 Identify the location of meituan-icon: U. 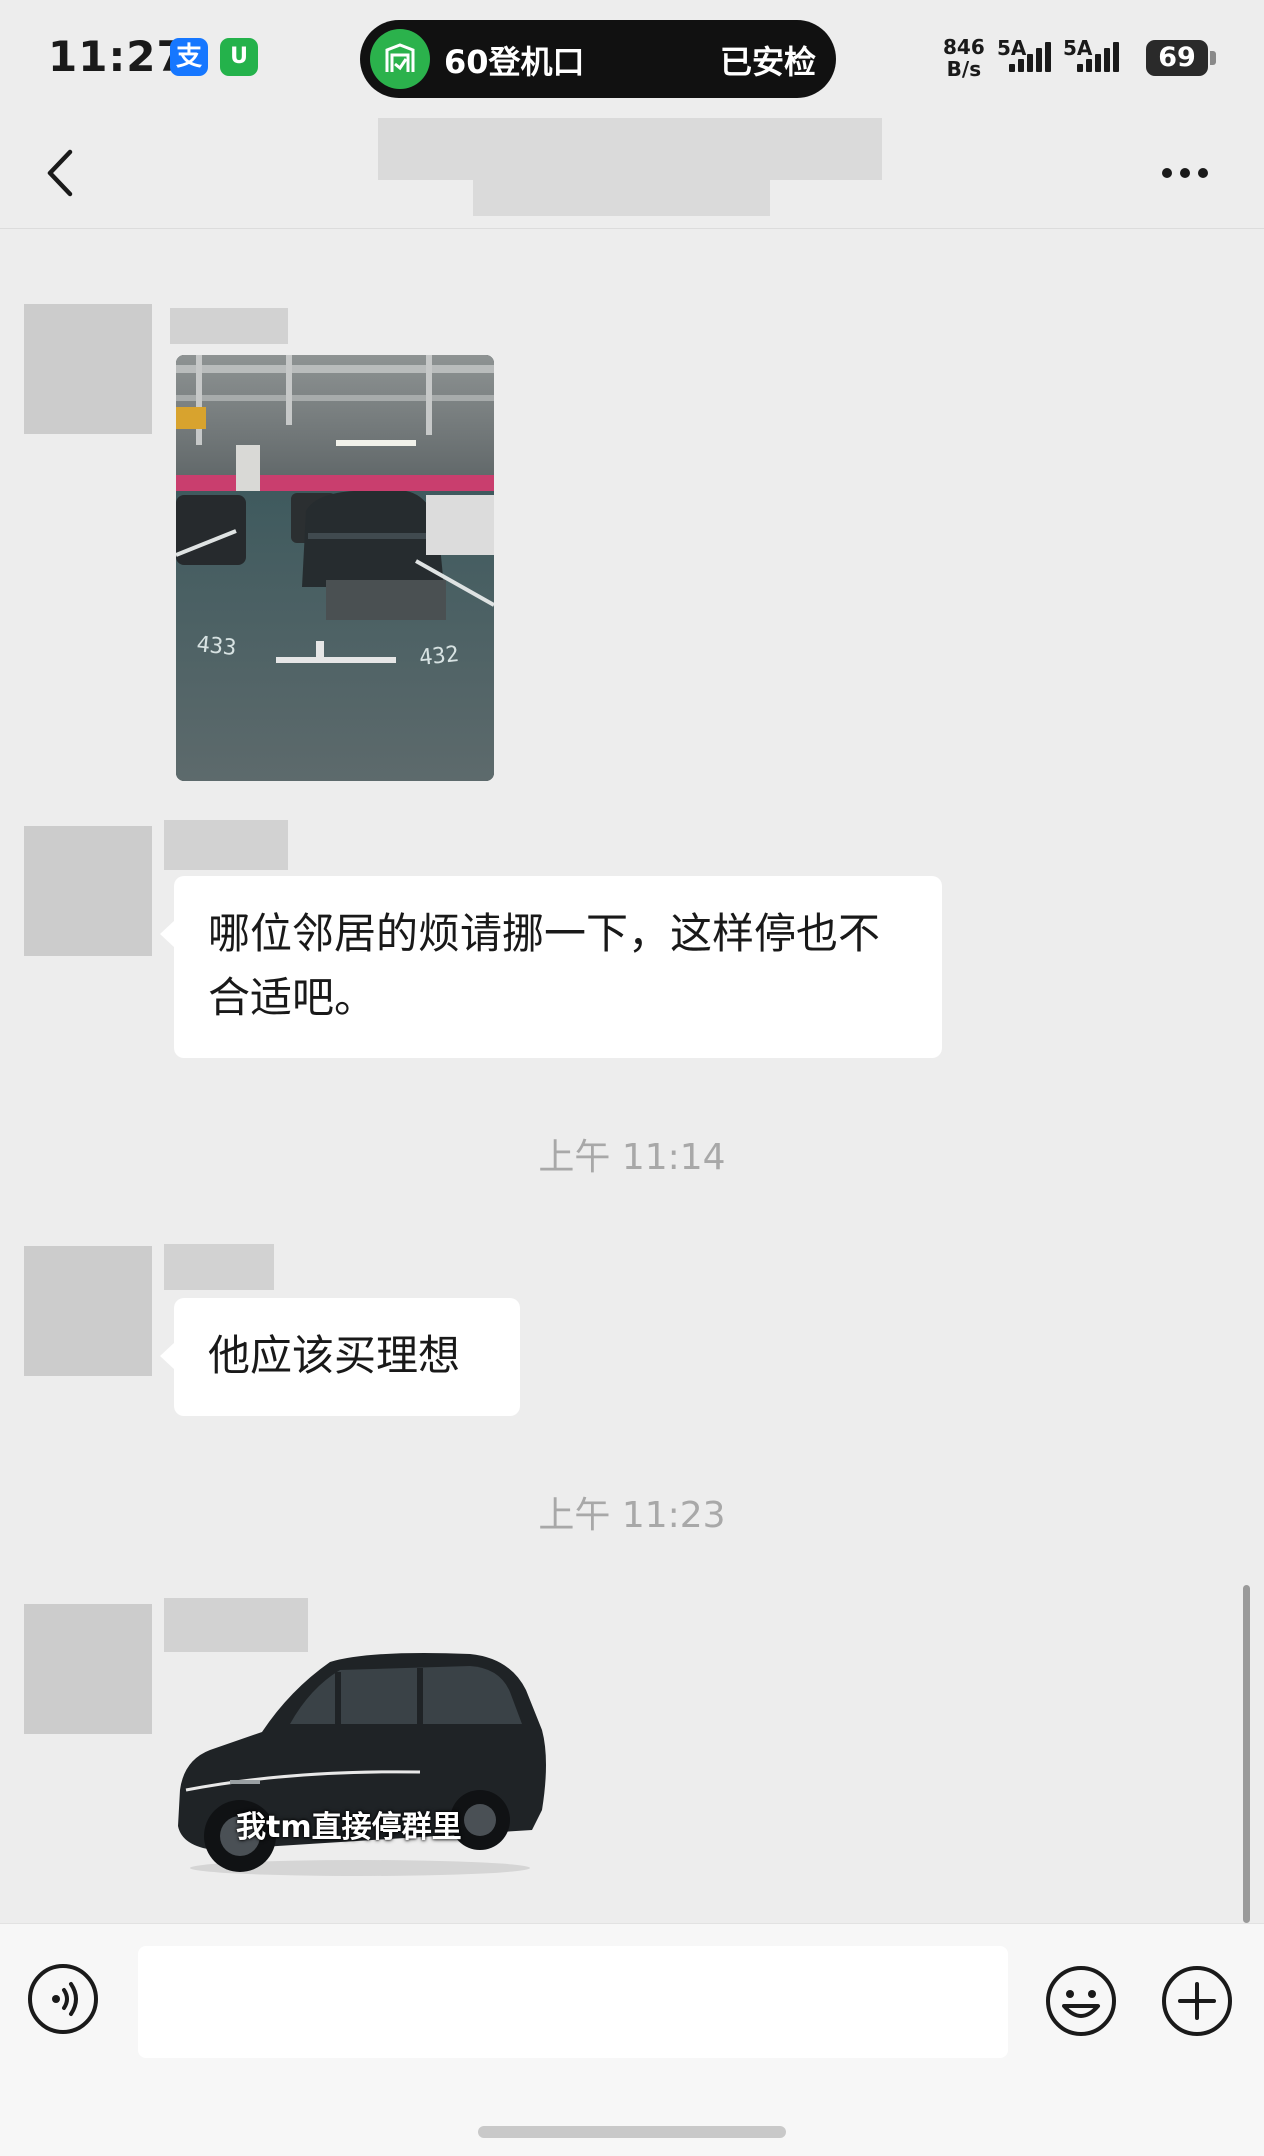
(239, 57).